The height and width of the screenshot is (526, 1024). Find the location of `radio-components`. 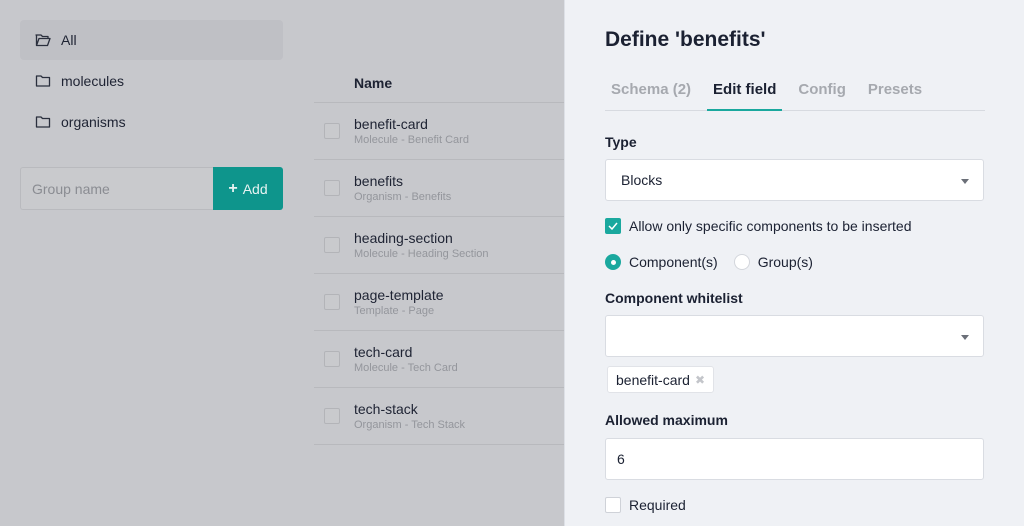

radio-components is located at coordinates (613, 262).